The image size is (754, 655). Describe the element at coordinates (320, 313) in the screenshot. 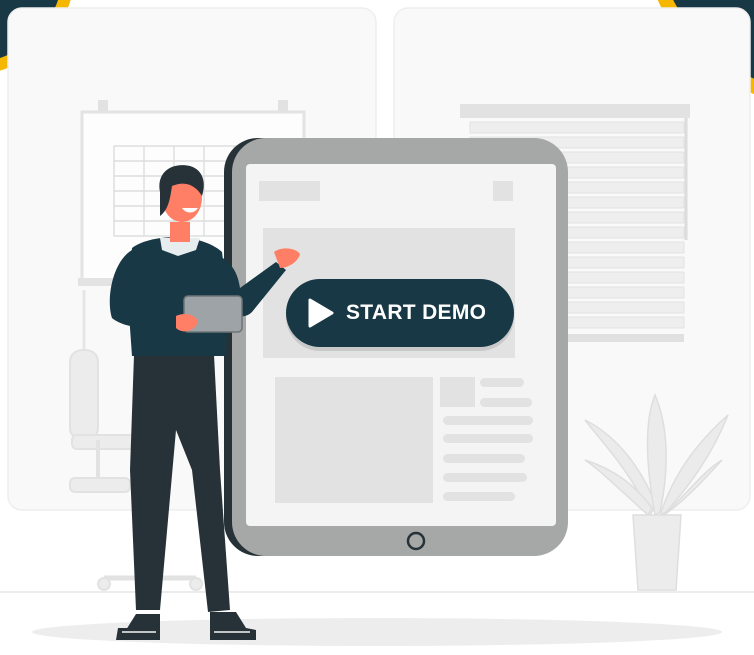

I see `play-icon` at that location.